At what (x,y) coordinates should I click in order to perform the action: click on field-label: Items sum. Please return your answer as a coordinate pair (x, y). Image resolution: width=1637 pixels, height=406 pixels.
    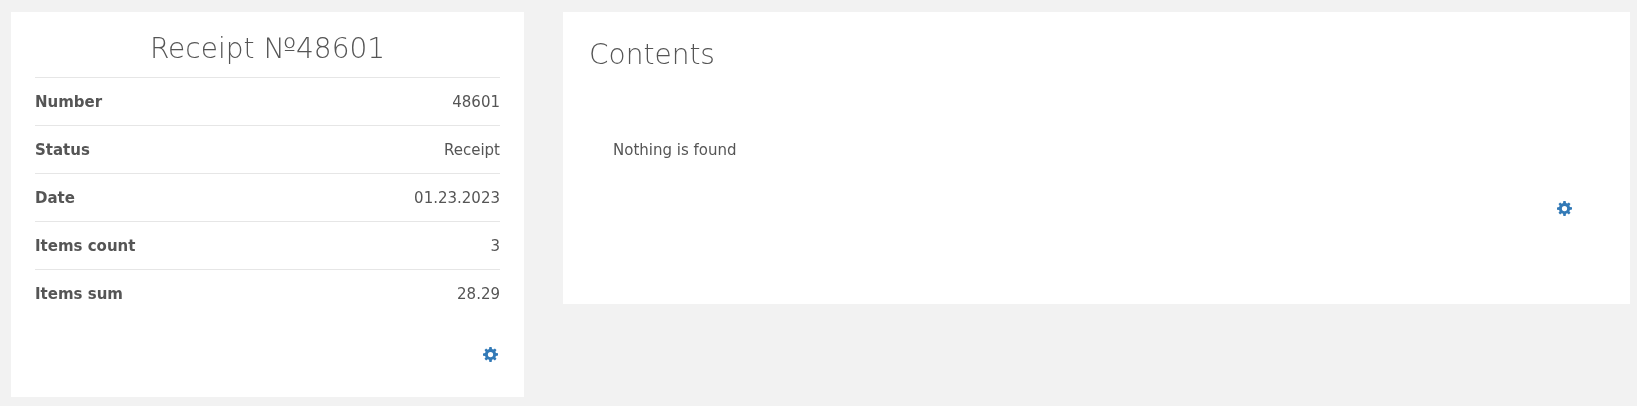
    Looking at the image, I should click on (79, 293).